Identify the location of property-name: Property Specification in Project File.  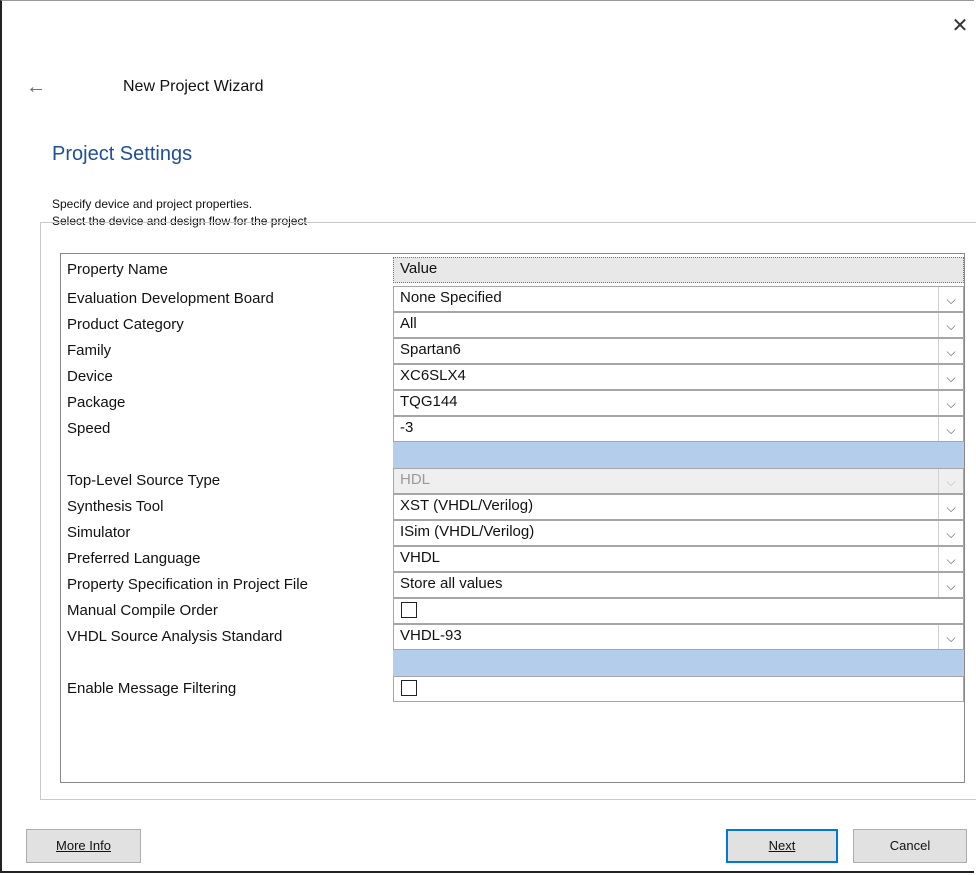
(187, 584).